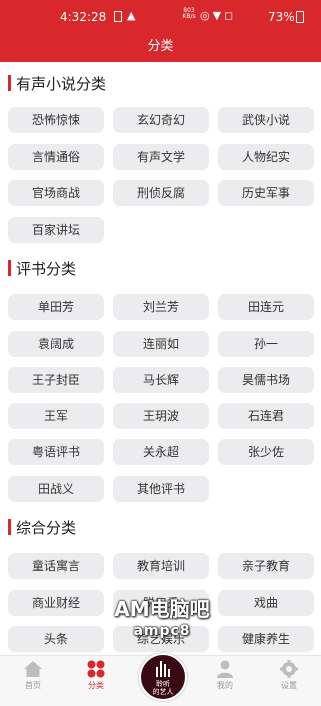 This screenshot has width=321, height=706. What do you see at coordinates (118, 16) in the screenshot?
I see `sim-icon` at bounding box center [118, 16].